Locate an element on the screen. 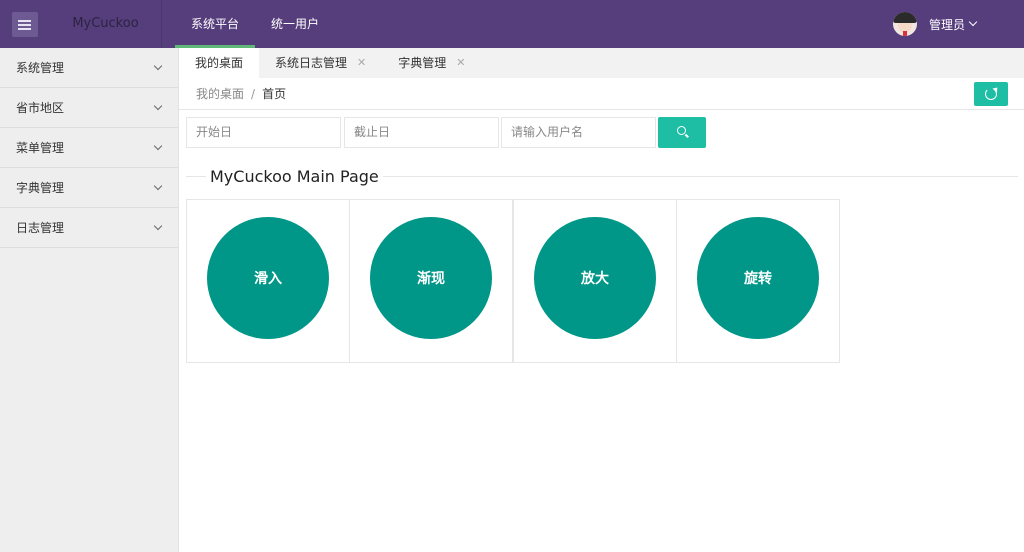 The image size is (1024, 552). animation-circle: 渐现 is located at coordinates (431, 278).